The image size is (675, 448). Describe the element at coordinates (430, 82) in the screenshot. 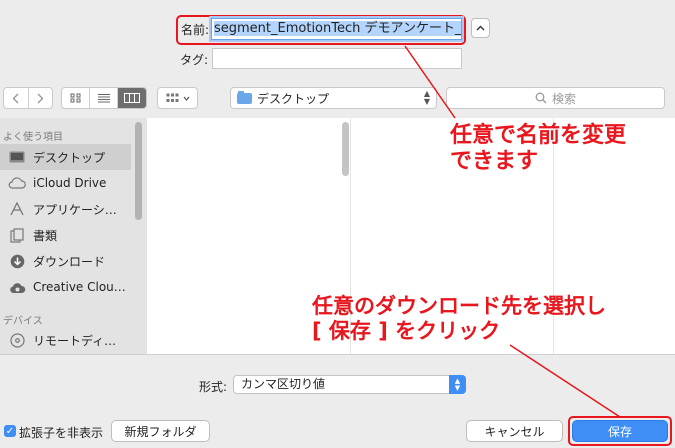

I see `rename-callout-line` at that location.